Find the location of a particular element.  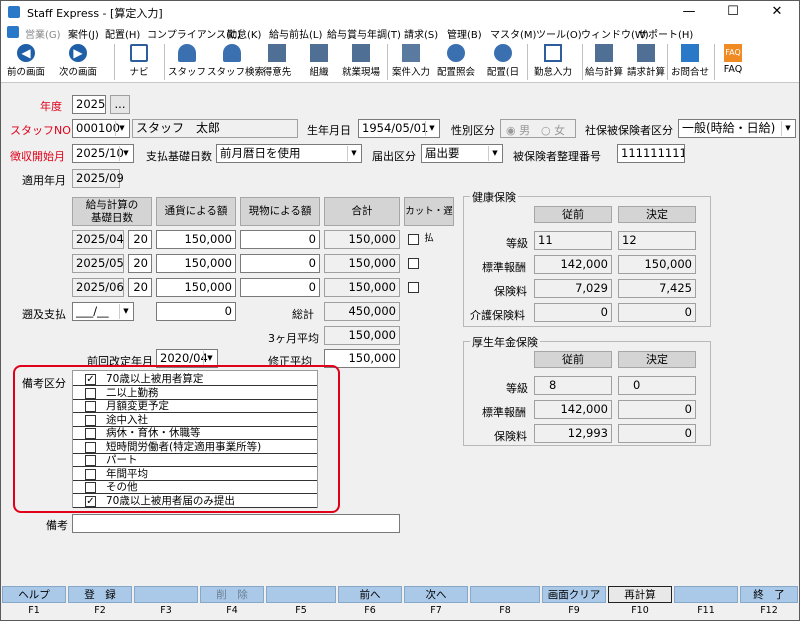

list-item: 途中入社 is located at coordinates (195, 420).